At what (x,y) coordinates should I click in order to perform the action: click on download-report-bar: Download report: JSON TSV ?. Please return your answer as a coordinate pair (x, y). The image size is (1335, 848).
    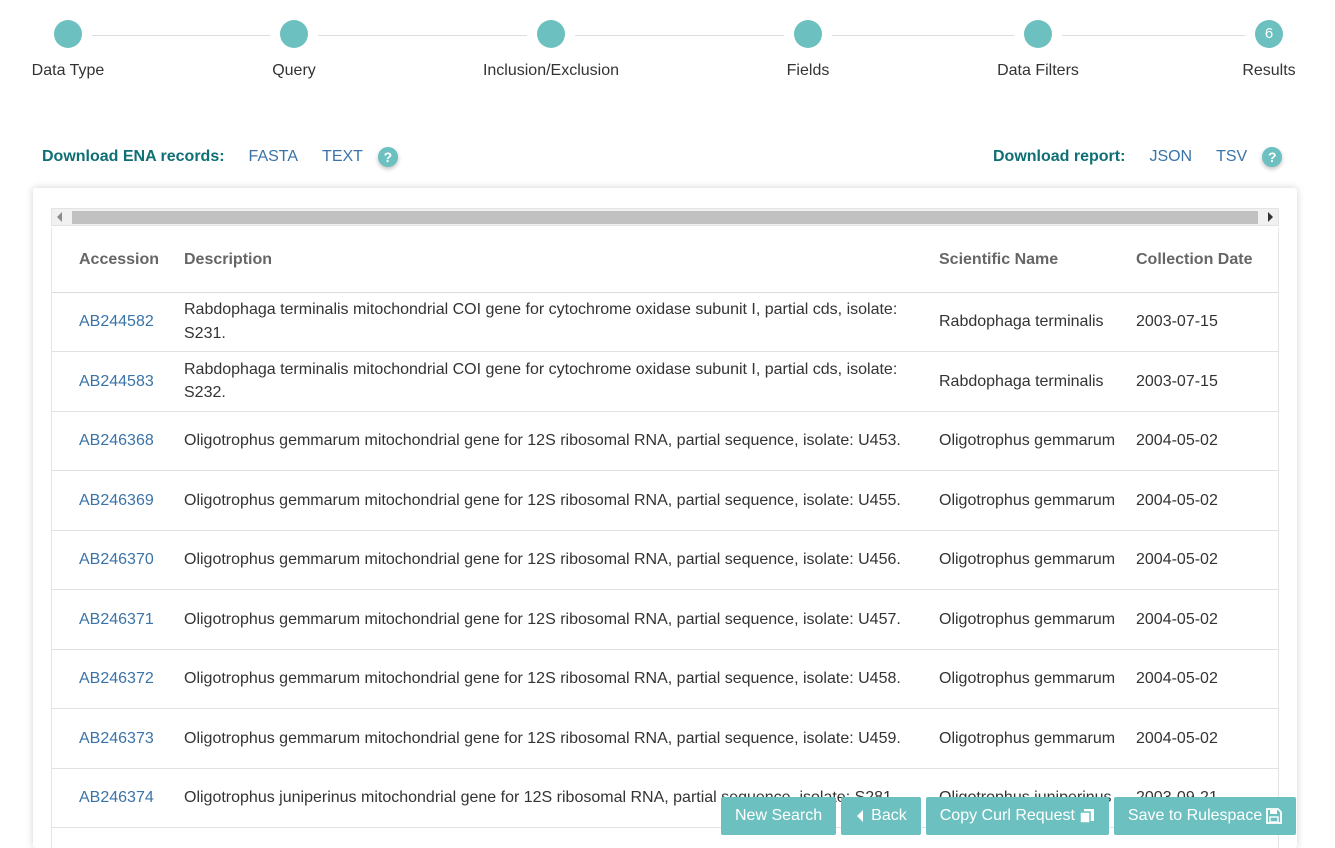
    Looking at the image, I should click on (1138, 157).